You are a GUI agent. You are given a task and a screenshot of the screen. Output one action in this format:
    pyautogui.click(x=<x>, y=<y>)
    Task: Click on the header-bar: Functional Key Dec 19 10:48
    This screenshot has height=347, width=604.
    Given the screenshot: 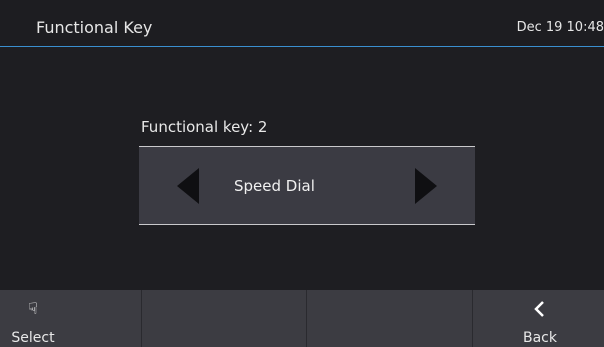 What is the action you would take?
    pyautogui.click(x=302, y=23)
    